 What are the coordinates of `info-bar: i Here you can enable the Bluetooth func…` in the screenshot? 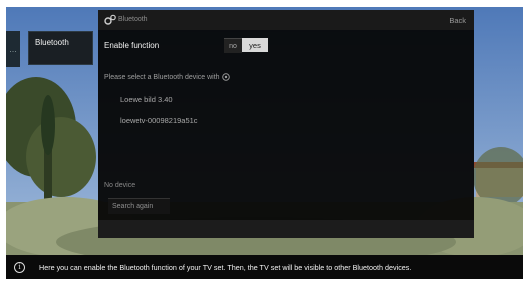 It's located at (264, 267).